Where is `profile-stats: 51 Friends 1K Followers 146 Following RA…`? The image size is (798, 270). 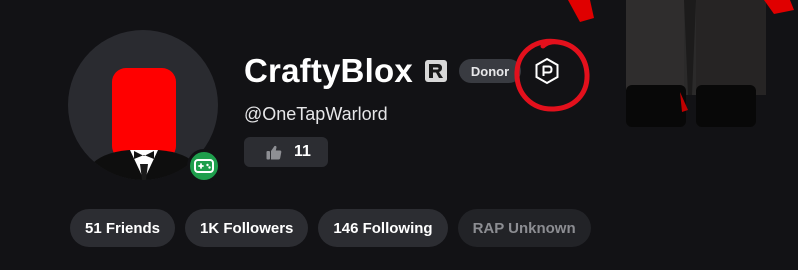 profile-stats: 51 Friends 1K Followers 146 Following RA… is located at coordinates (330, 228).